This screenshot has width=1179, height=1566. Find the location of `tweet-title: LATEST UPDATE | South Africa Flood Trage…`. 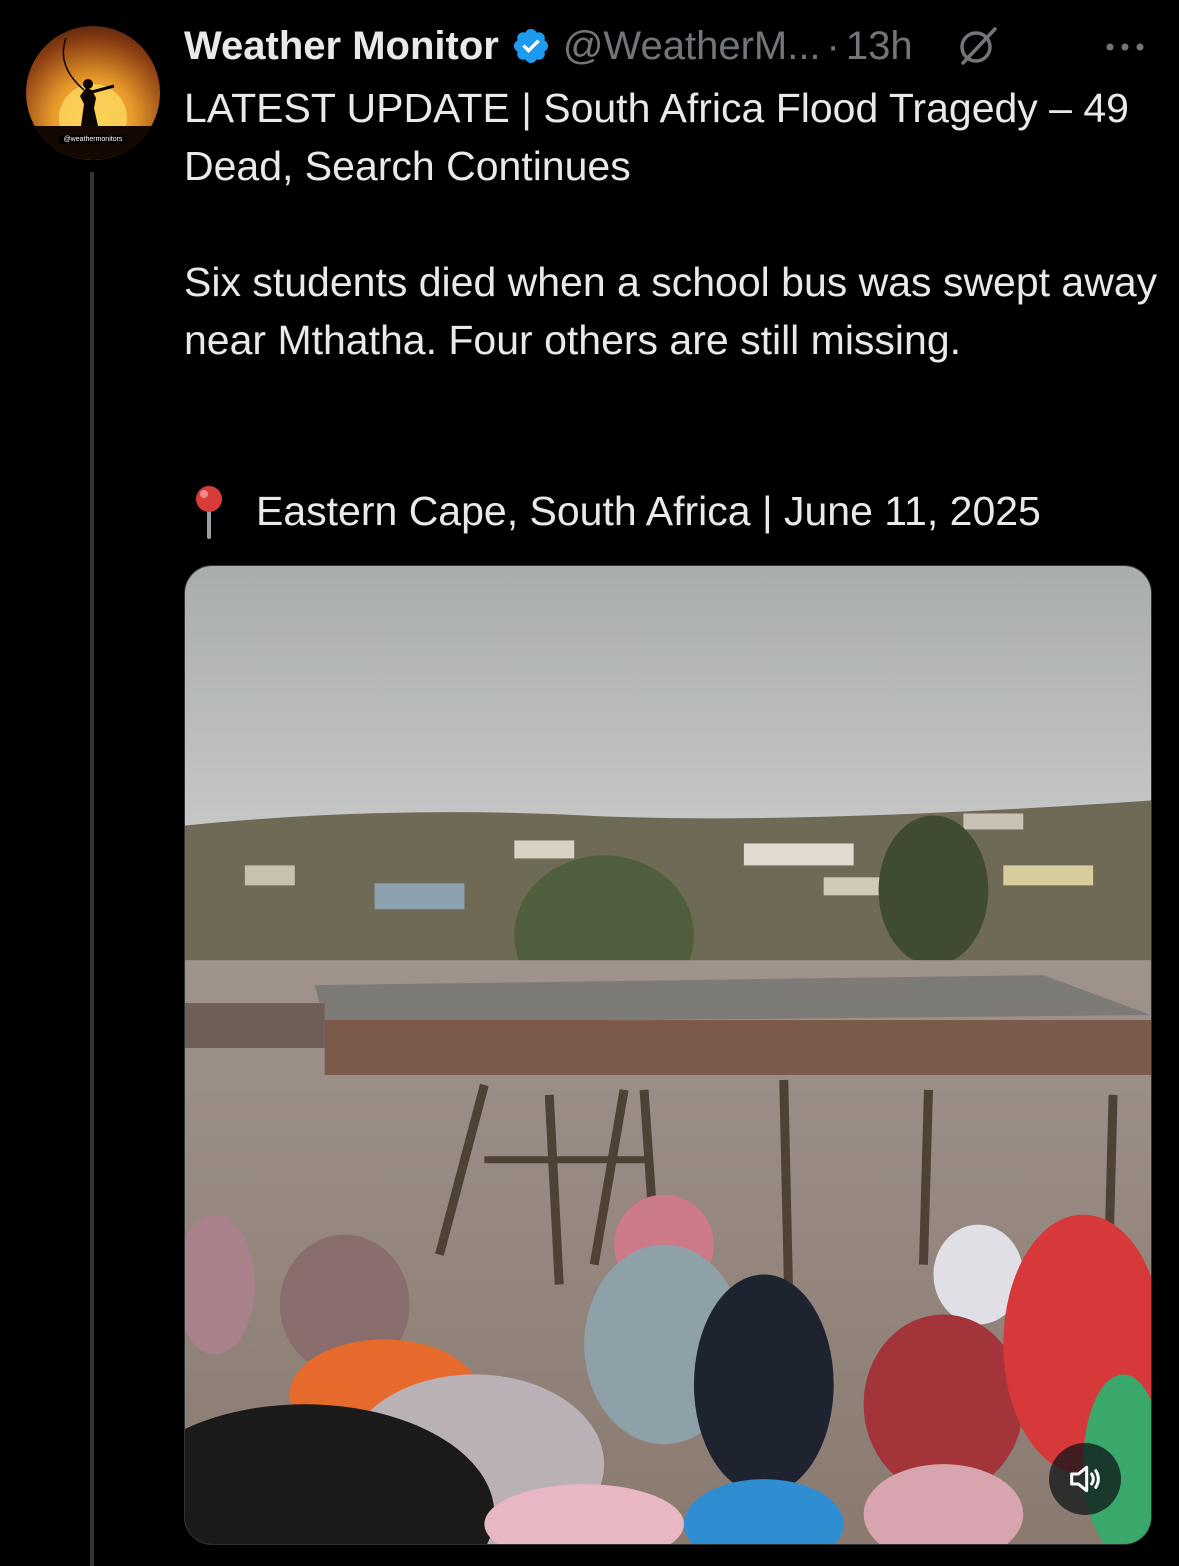

tweet-title: LATEST UPDATE | South Africa Flood Trage… is located at coordinates (656, 137).